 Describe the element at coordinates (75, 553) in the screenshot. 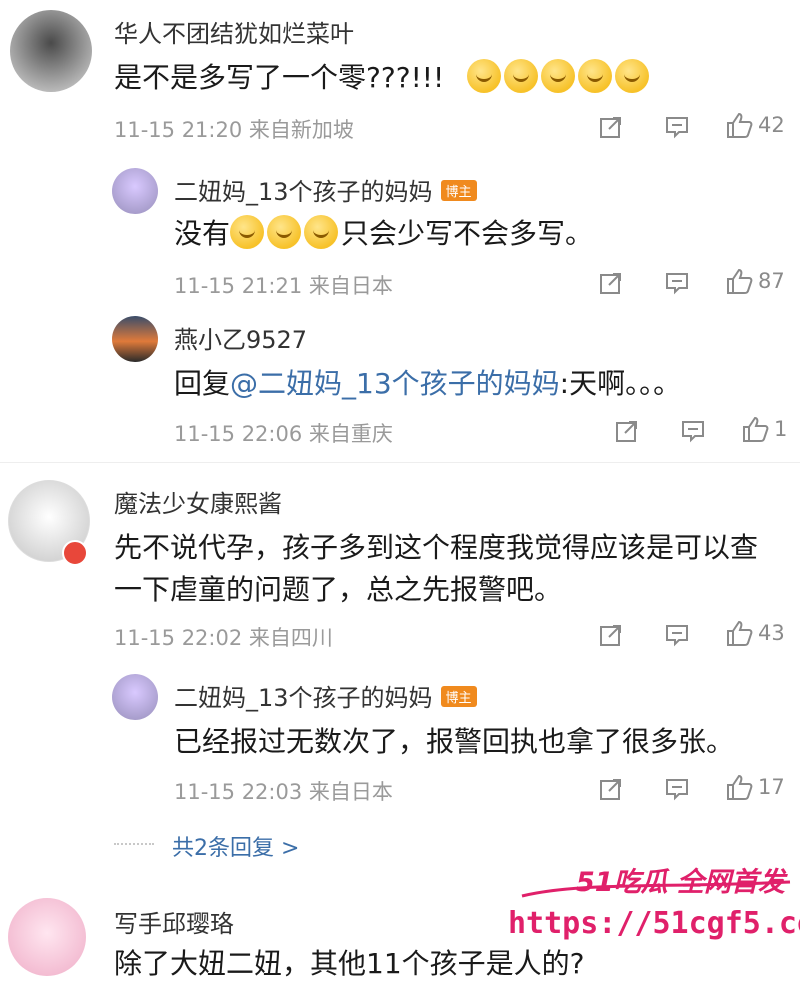

I see `verified-badge-icon` at that location.